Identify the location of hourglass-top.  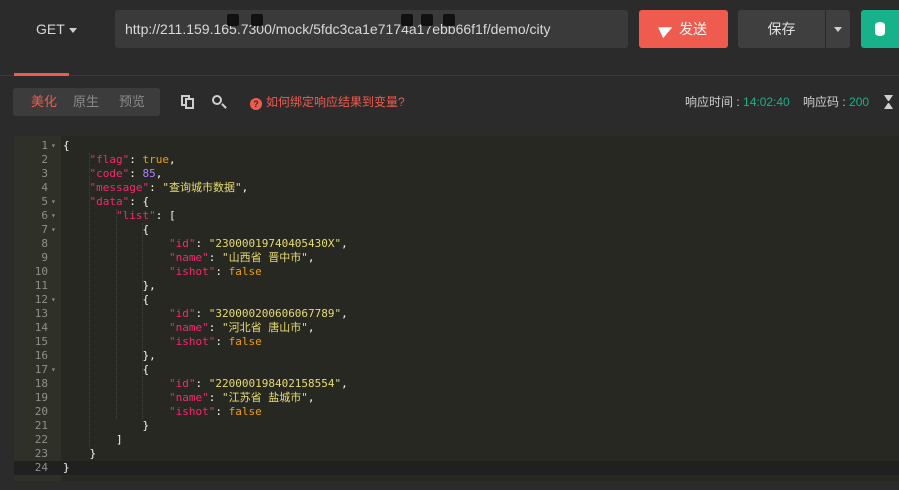
(888, 98).